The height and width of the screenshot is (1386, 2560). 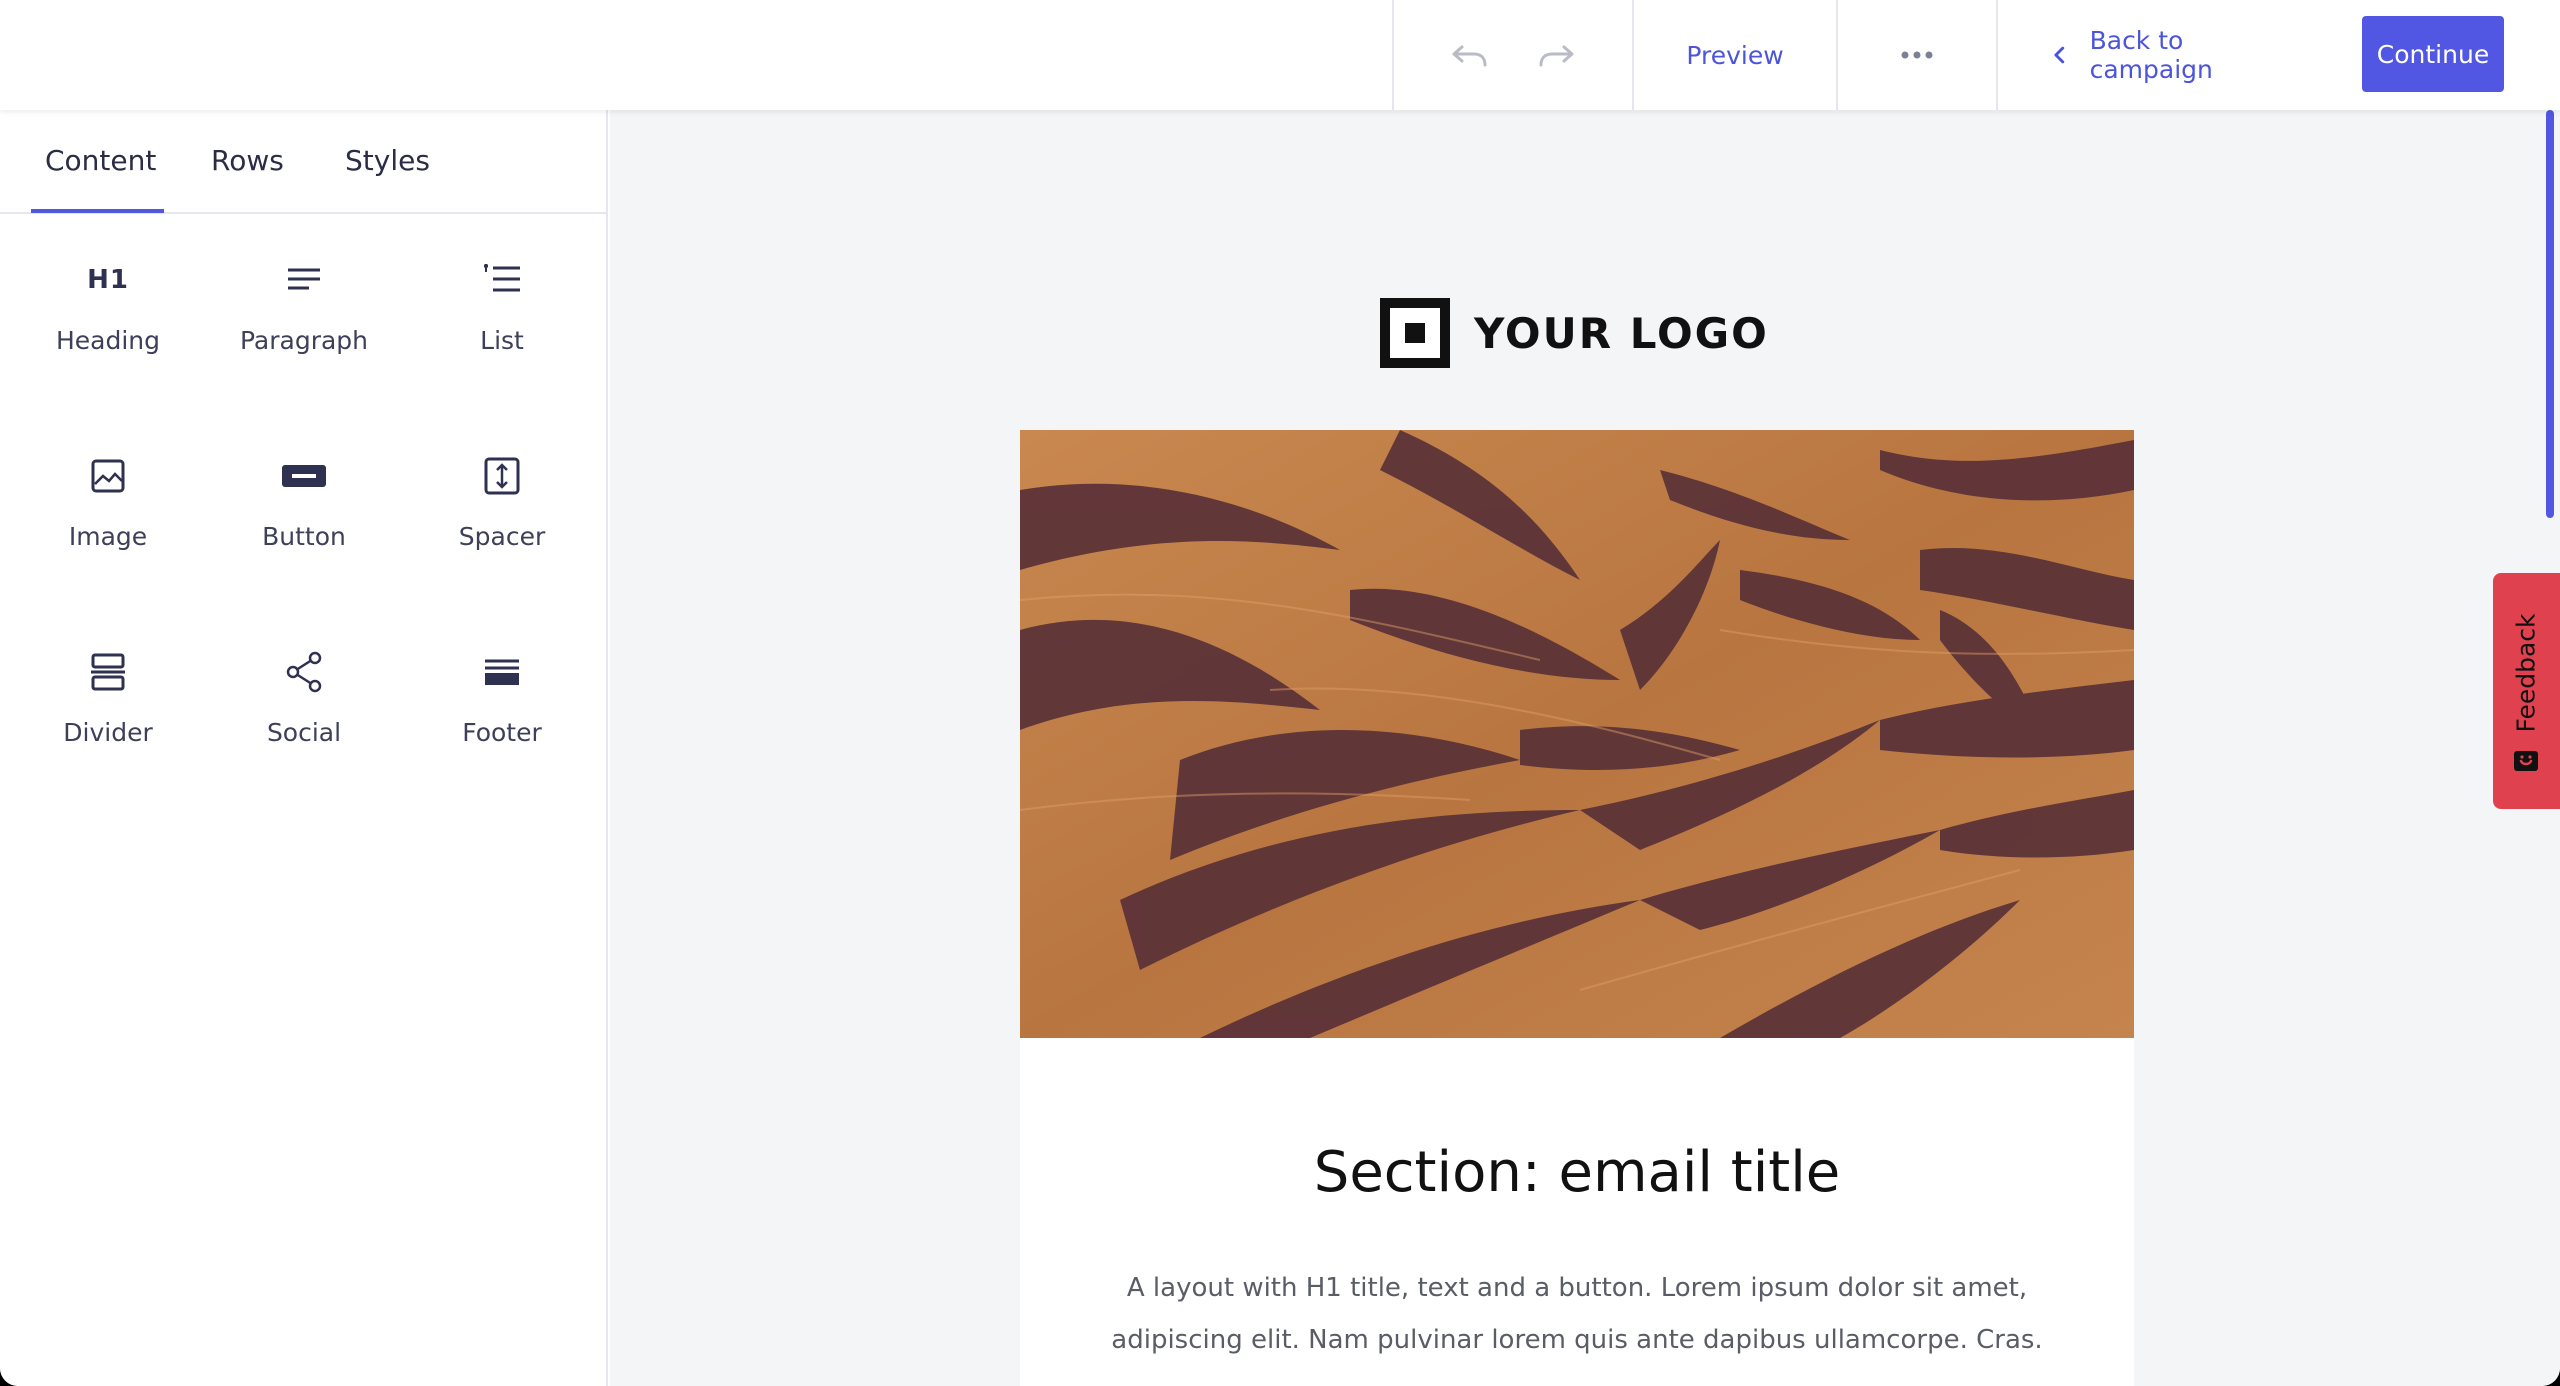 I want to click on back-to-campaign-label: Back to campaign, so click(x=2151, y=55).